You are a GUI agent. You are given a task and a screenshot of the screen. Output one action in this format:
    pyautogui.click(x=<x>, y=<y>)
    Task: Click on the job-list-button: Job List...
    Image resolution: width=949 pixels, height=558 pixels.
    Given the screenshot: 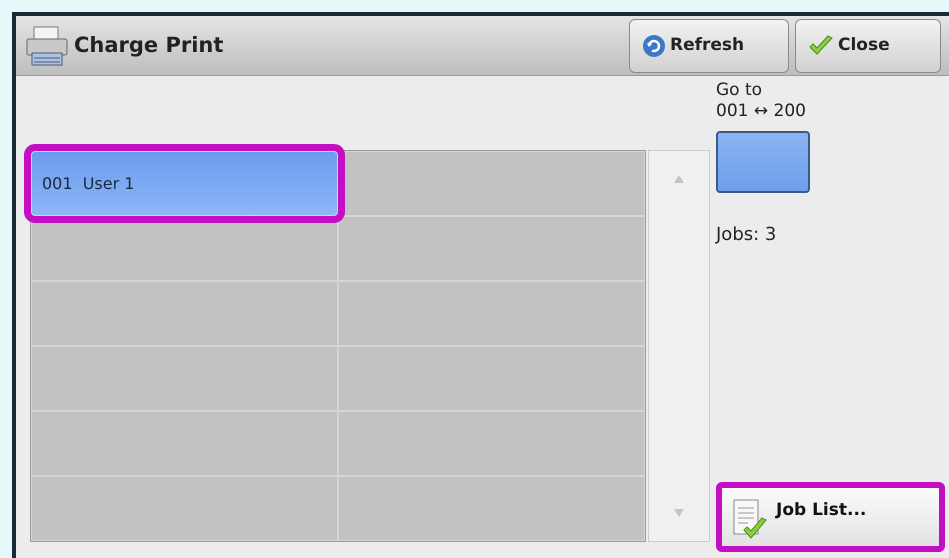 What is the action you would take?
    pyautogui.click(x=830, y=517)
    